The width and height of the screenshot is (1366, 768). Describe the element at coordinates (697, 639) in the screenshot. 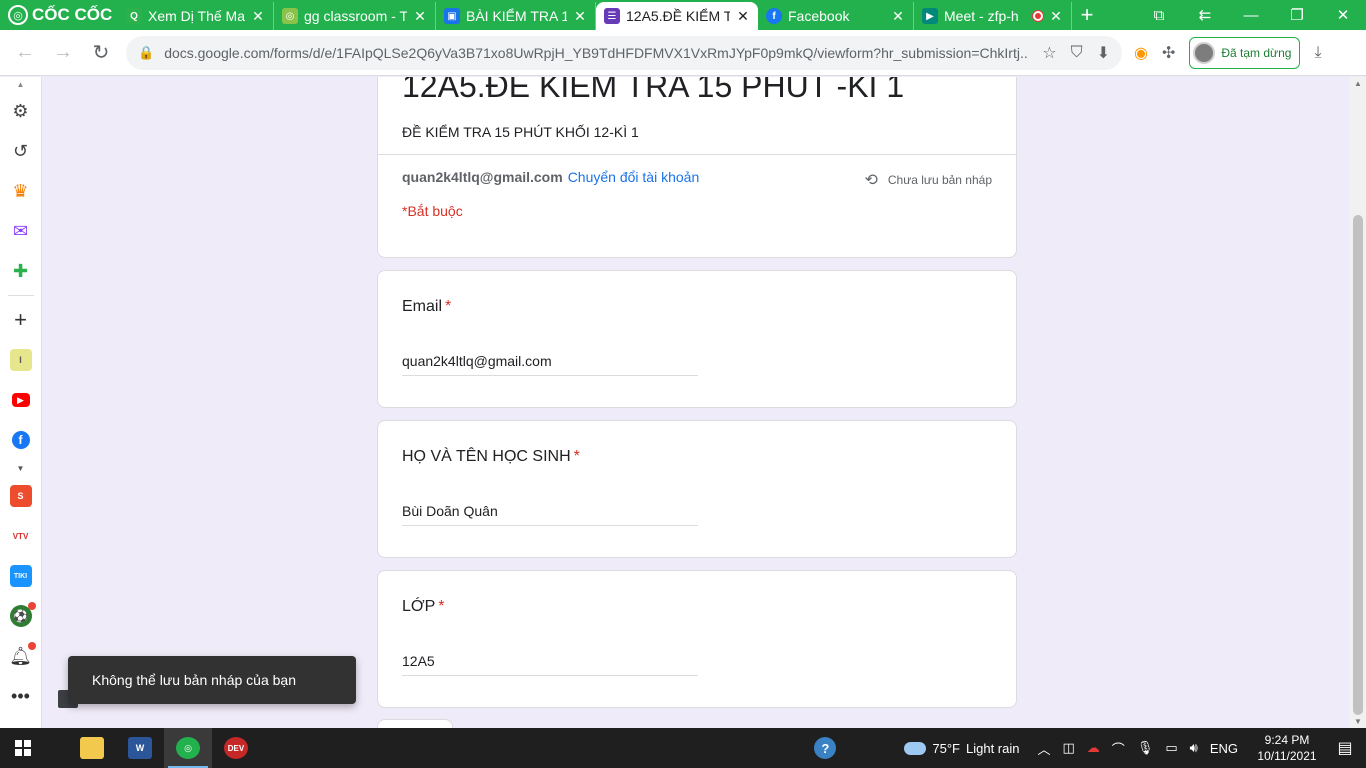

I see `question-card-class: LỚP * 12A5` at that location.